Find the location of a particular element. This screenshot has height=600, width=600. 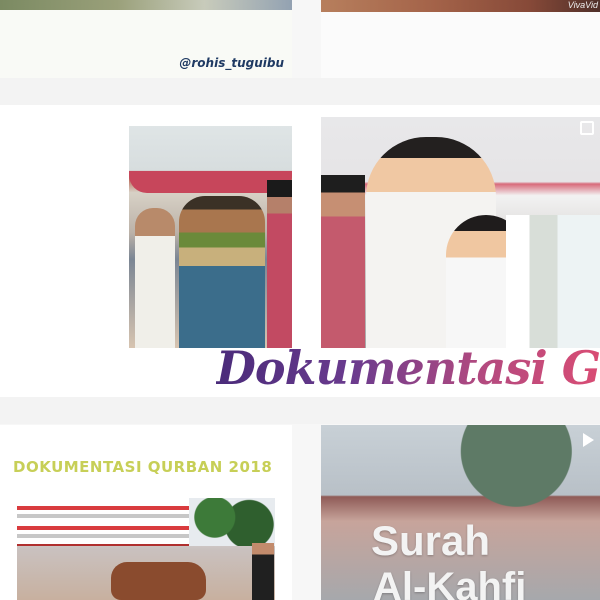

post-tile: Surah Al-Kahfi is located at coordinates (460, 512).